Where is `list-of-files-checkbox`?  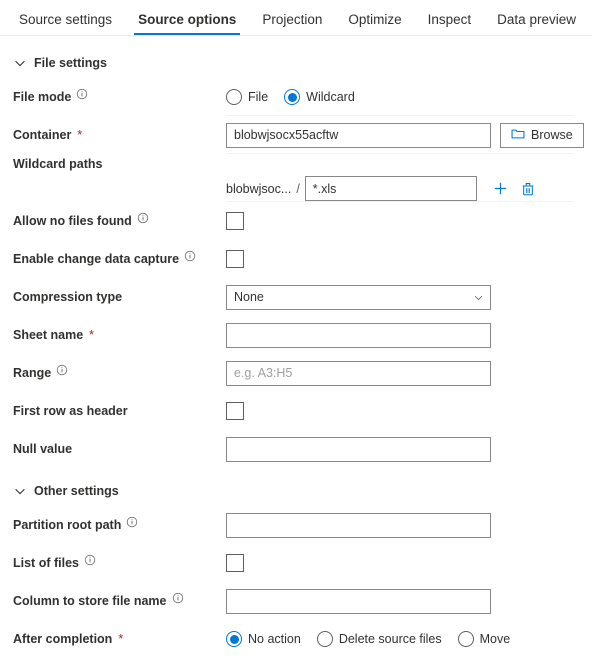
list-of-files-checkbox is located at coordinates (235, 563).